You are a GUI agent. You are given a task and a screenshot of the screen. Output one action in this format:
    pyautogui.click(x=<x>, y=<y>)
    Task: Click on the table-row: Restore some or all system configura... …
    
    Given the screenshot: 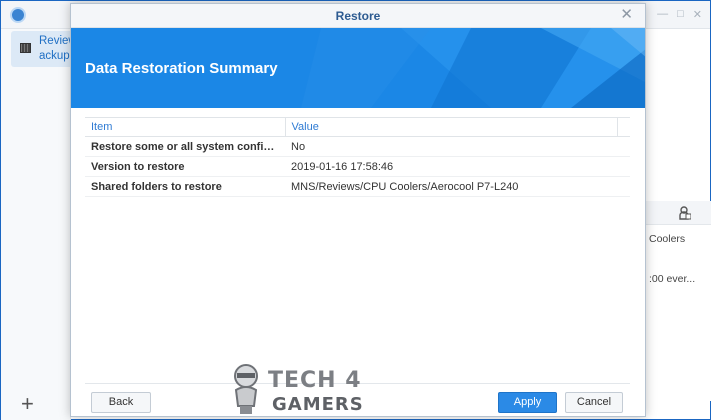 What is the action you would take?
    pyautogui.click(x=357, y=146)
    